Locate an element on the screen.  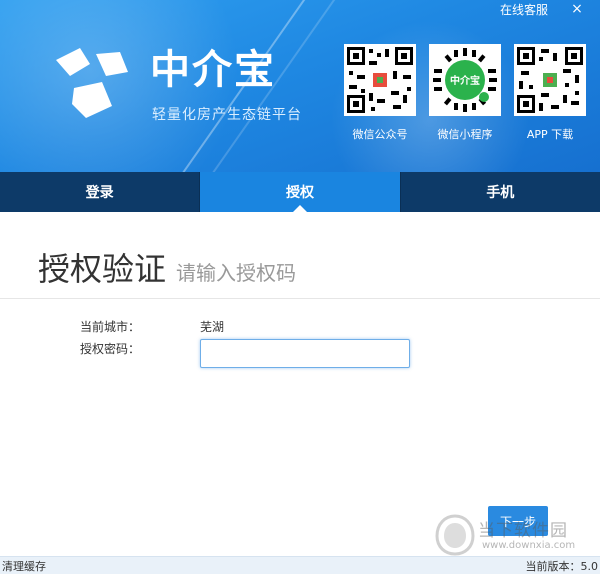
mini-program-code-icon: 中介宝 is located at coordinates (465, 80).